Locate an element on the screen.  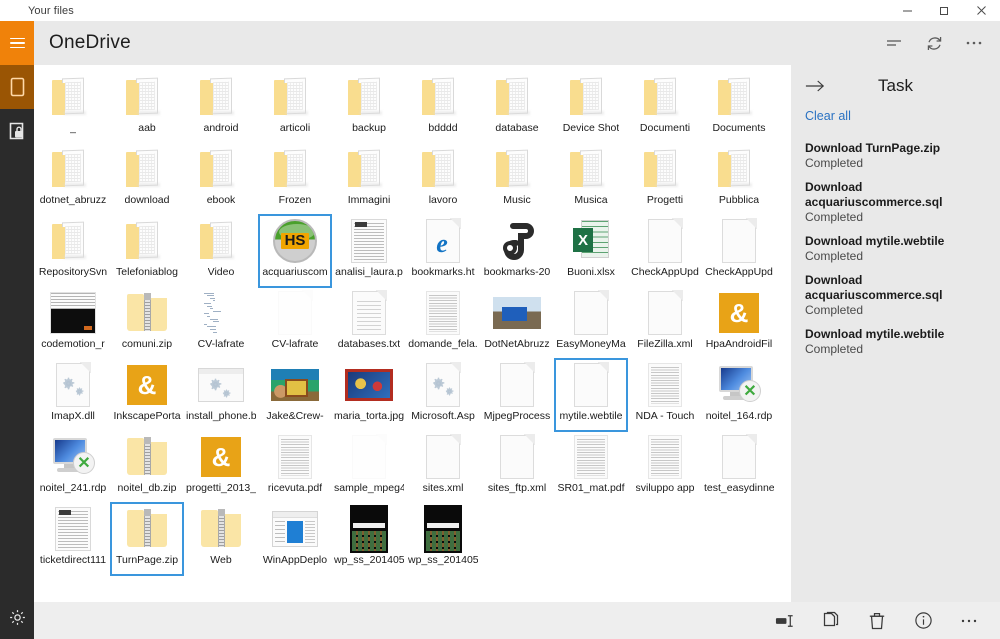
file-tile: test_easydinne is located at coordinates (739, 467).